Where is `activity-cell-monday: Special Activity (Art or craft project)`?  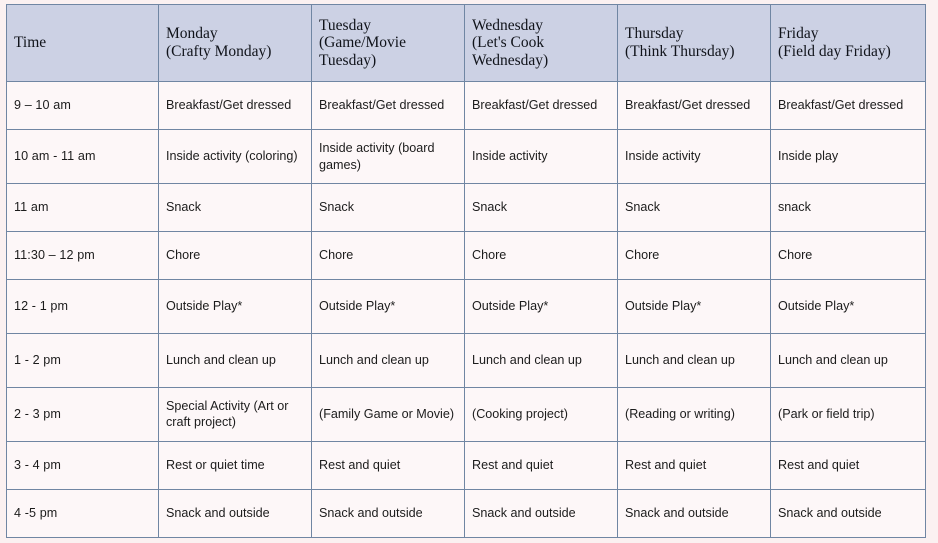 activity-cell-monday: Special Activity (Art or craft project) is located at coordinates (235, 414).